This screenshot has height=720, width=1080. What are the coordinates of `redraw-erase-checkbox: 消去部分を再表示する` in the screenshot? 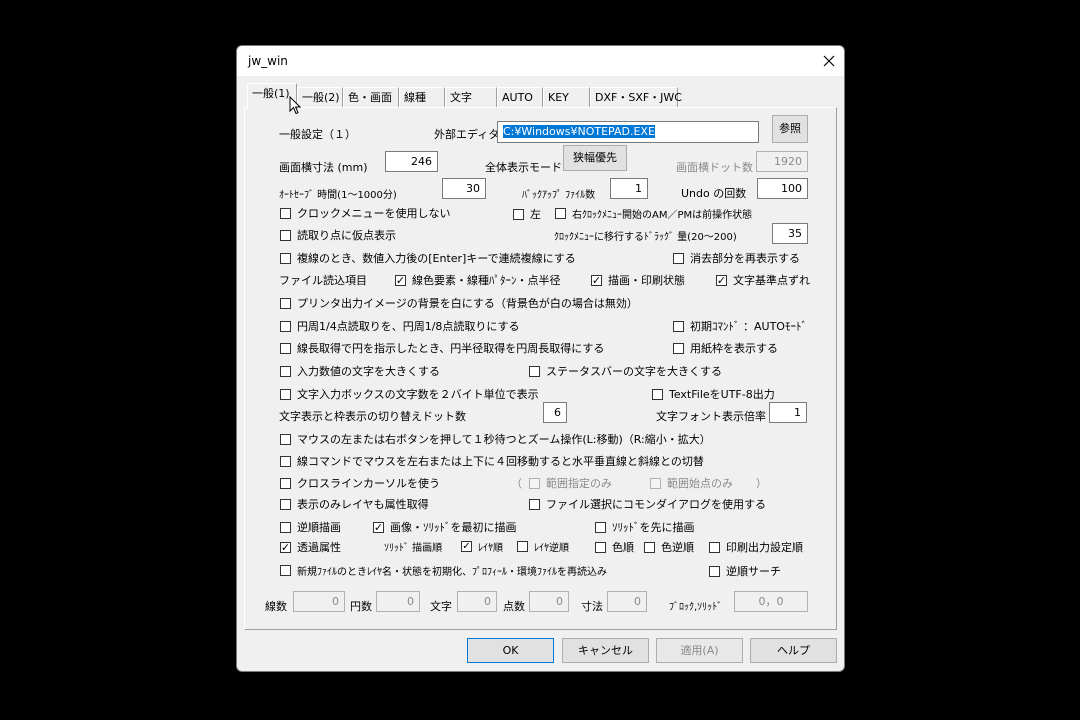 It's located at (736, 258).